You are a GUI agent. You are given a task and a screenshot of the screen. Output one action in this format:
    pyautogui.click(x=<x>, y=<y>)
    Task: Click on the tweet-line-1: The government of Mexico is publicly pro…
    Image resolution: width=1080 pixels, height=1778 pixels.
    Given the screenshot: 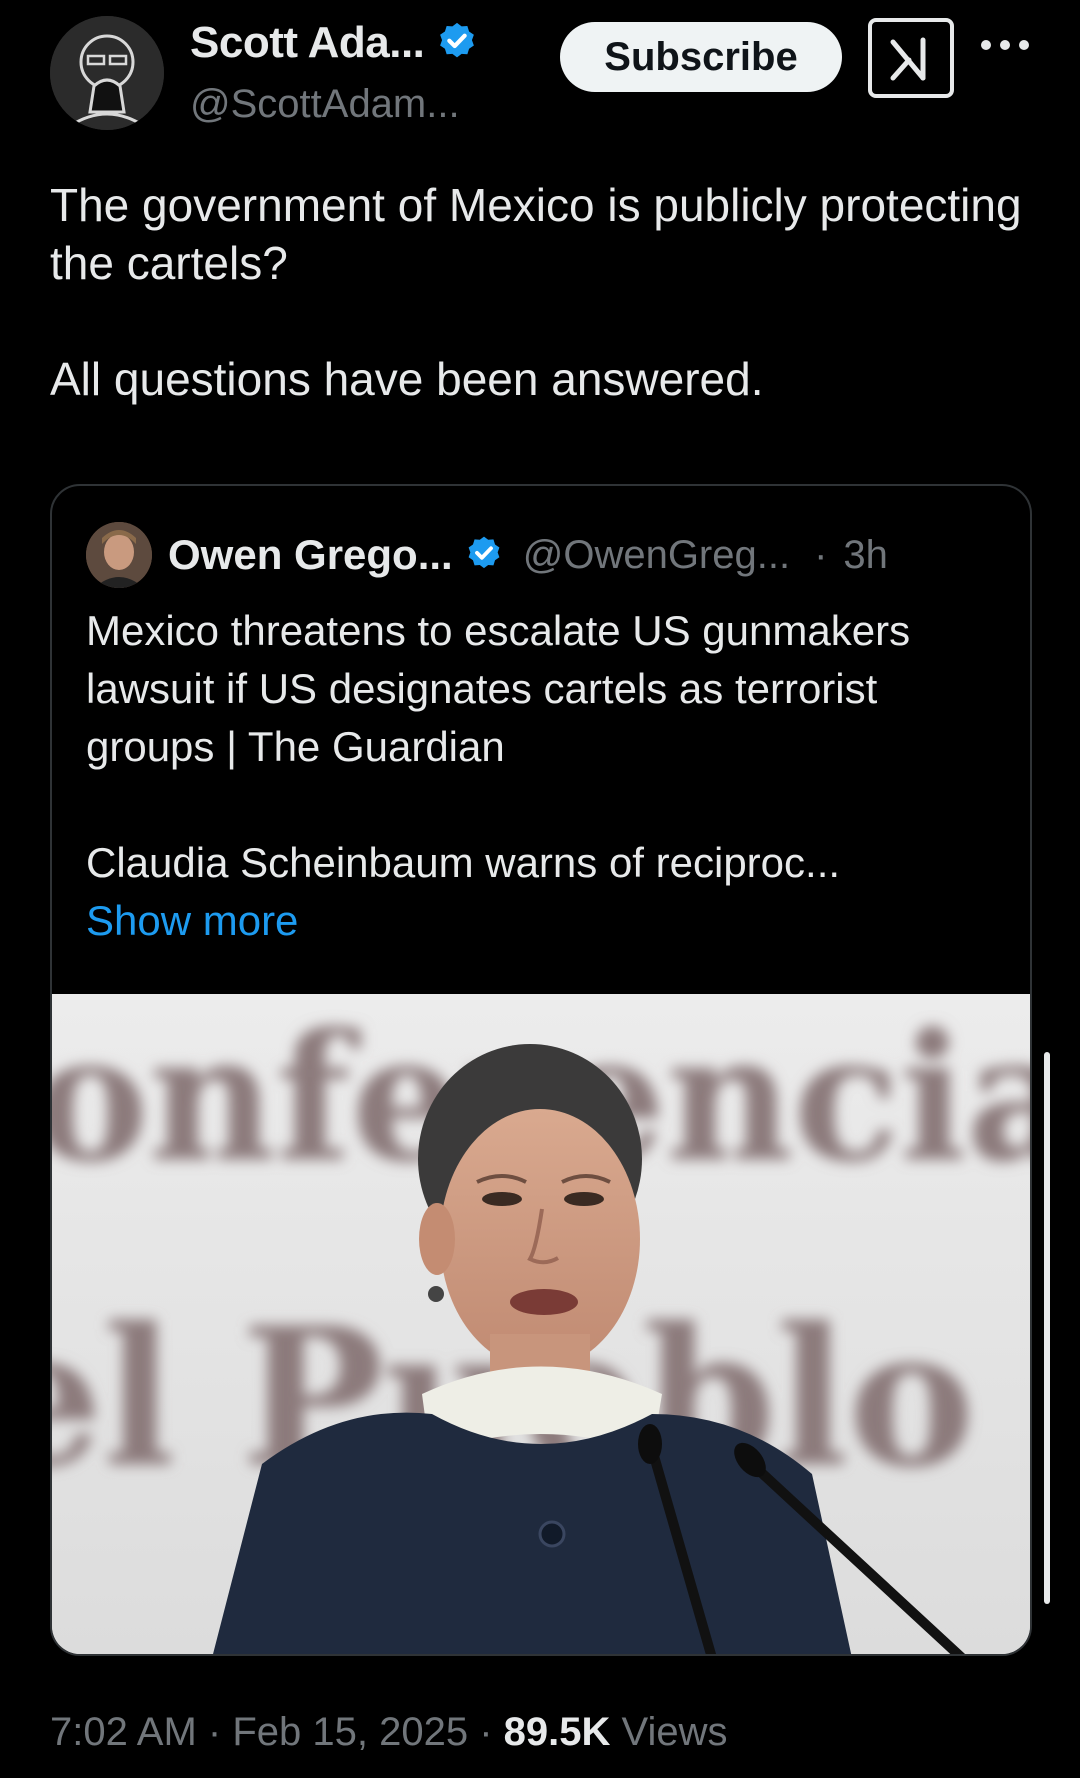 What is the action you would take?
    pyautogui.click(x=536, y=234)
    